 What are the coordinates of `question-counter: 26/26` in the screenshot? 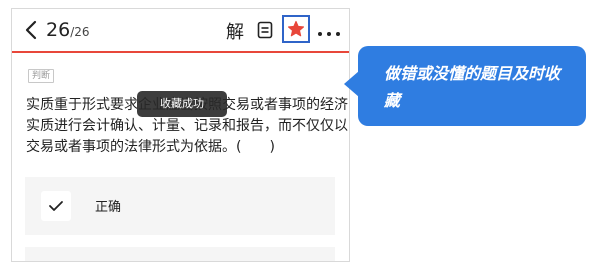 It's located at (68, 30).